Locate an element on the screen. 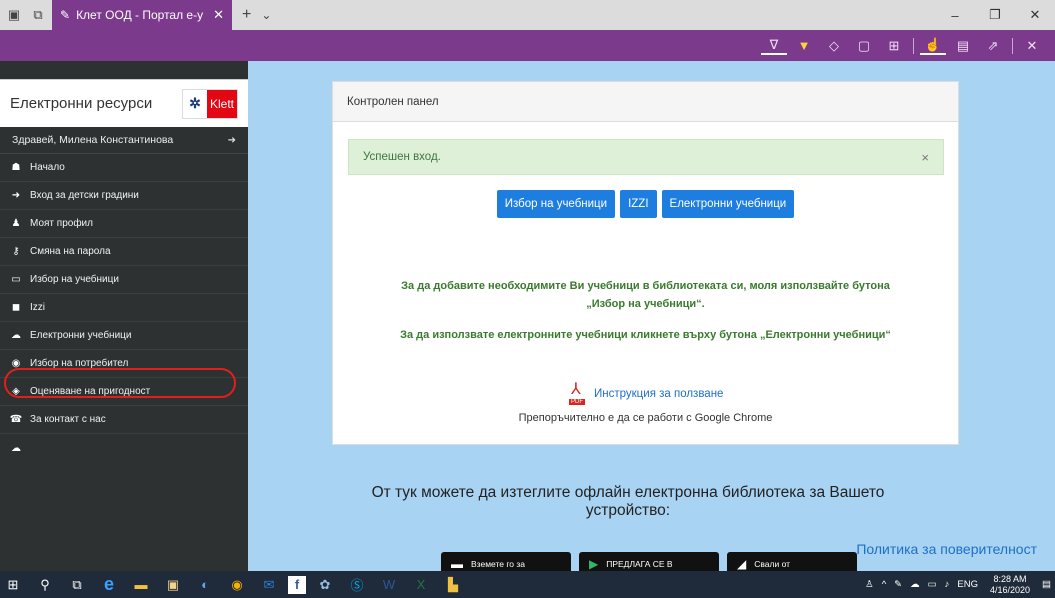 The height and width of the screenshot is (598, 1055). electronic-textbooks-button: Електронни учебници is located at coordinates (728, 204).